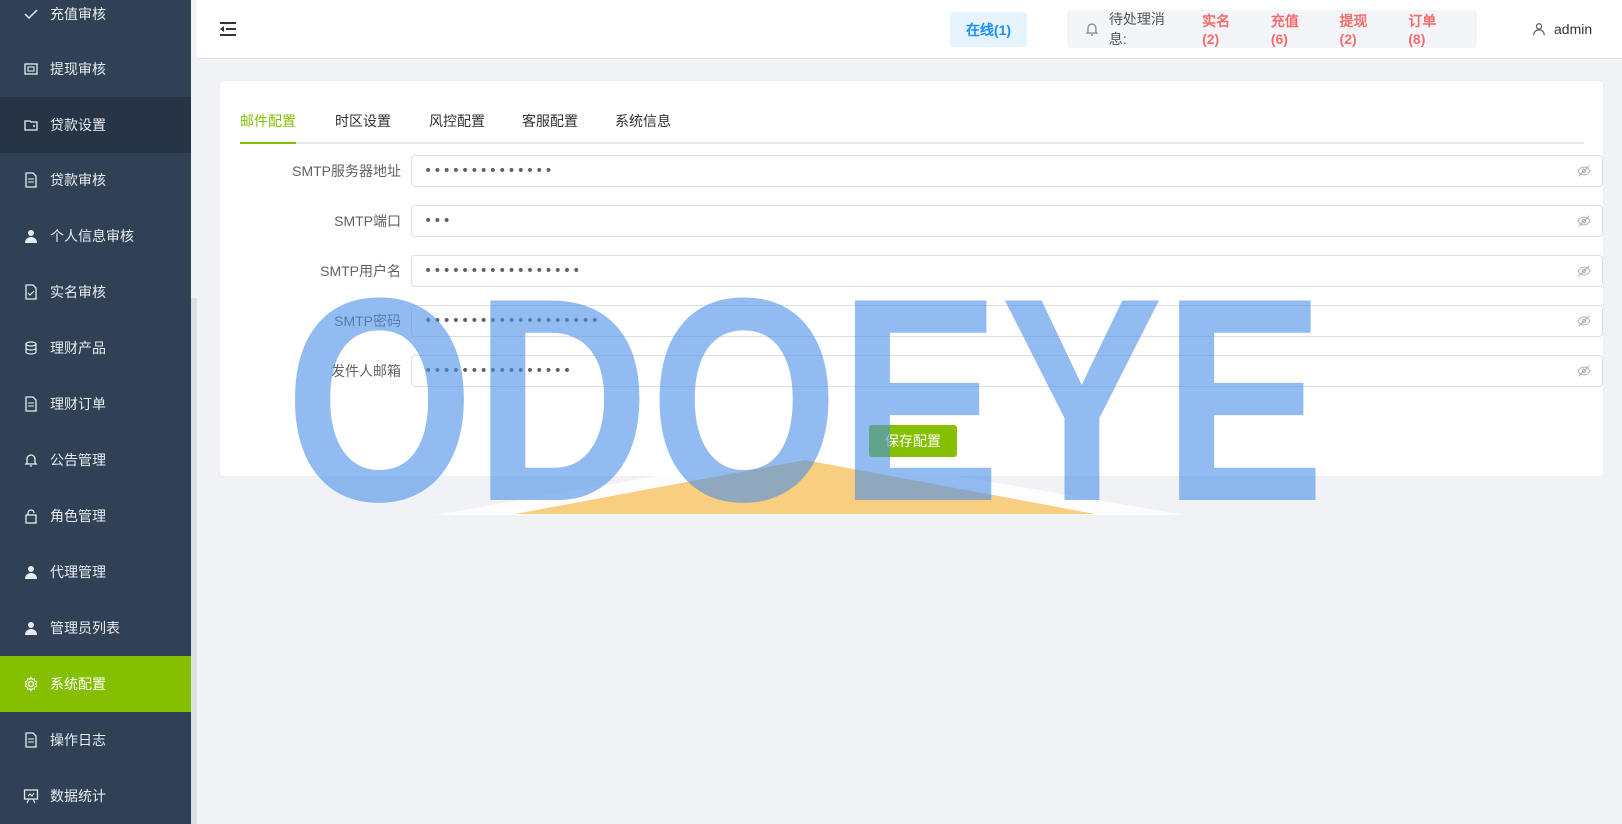 This screenshot has width=1622, height=824. I want to click on pending-order-link: 订单(8), so click(1430, 29).